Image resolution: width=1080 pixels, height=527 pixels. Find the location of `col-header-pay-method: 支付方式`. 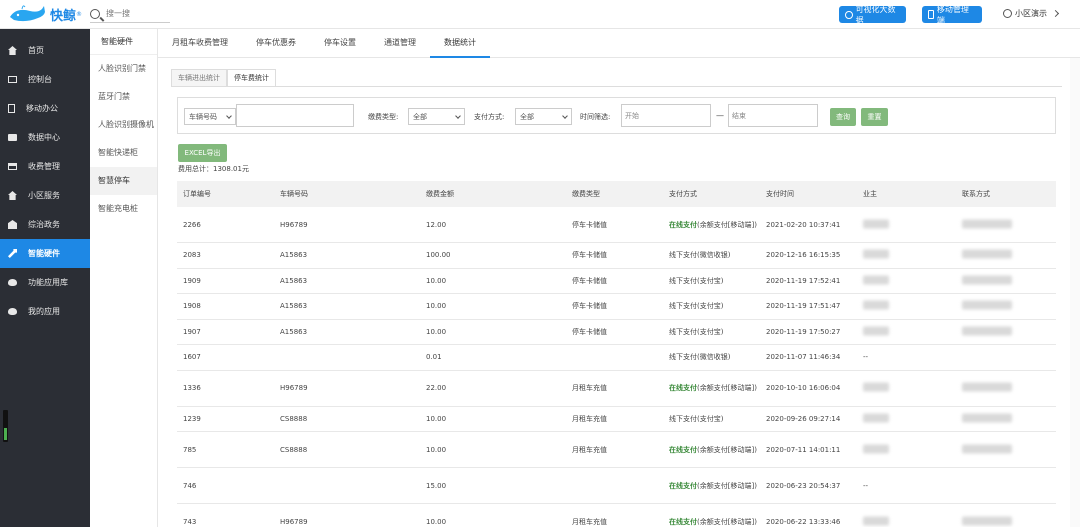

col-header-pay-method: 支付方式 is located at coordinates (683, 194).